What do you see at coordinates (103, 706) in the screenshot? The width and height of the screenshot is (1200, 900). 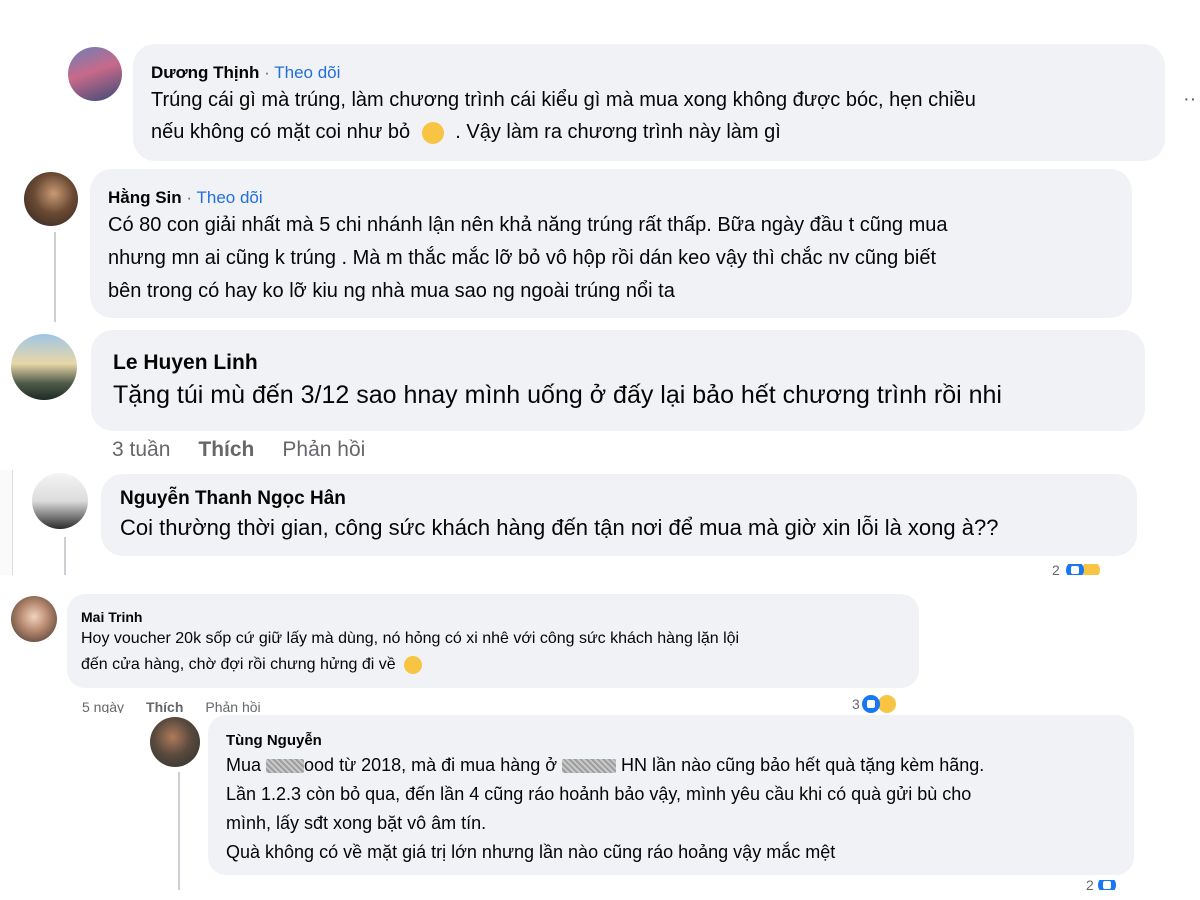 I see `comment-timestamp: 5 ngày` at bounding box center [103, 706].